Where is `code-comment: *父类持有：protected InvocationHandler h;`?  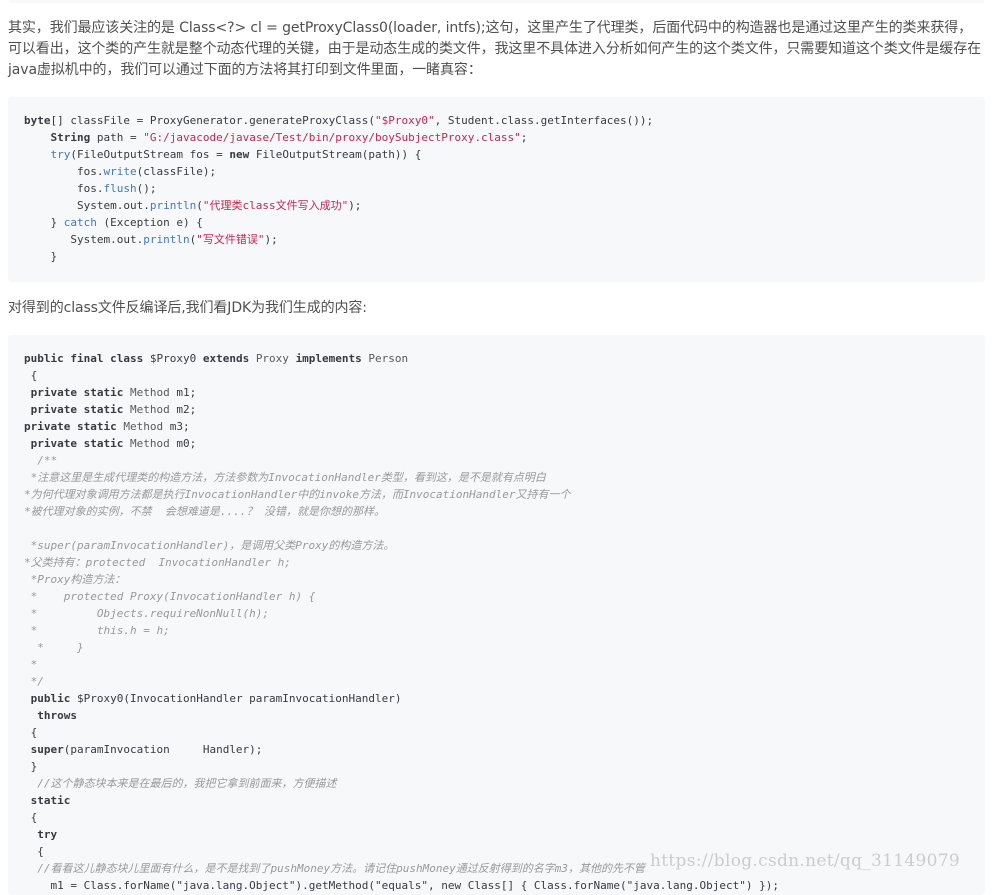
code-comment: *父类持有：protected InvocationHandler h; is located at coordinates (157, 562).